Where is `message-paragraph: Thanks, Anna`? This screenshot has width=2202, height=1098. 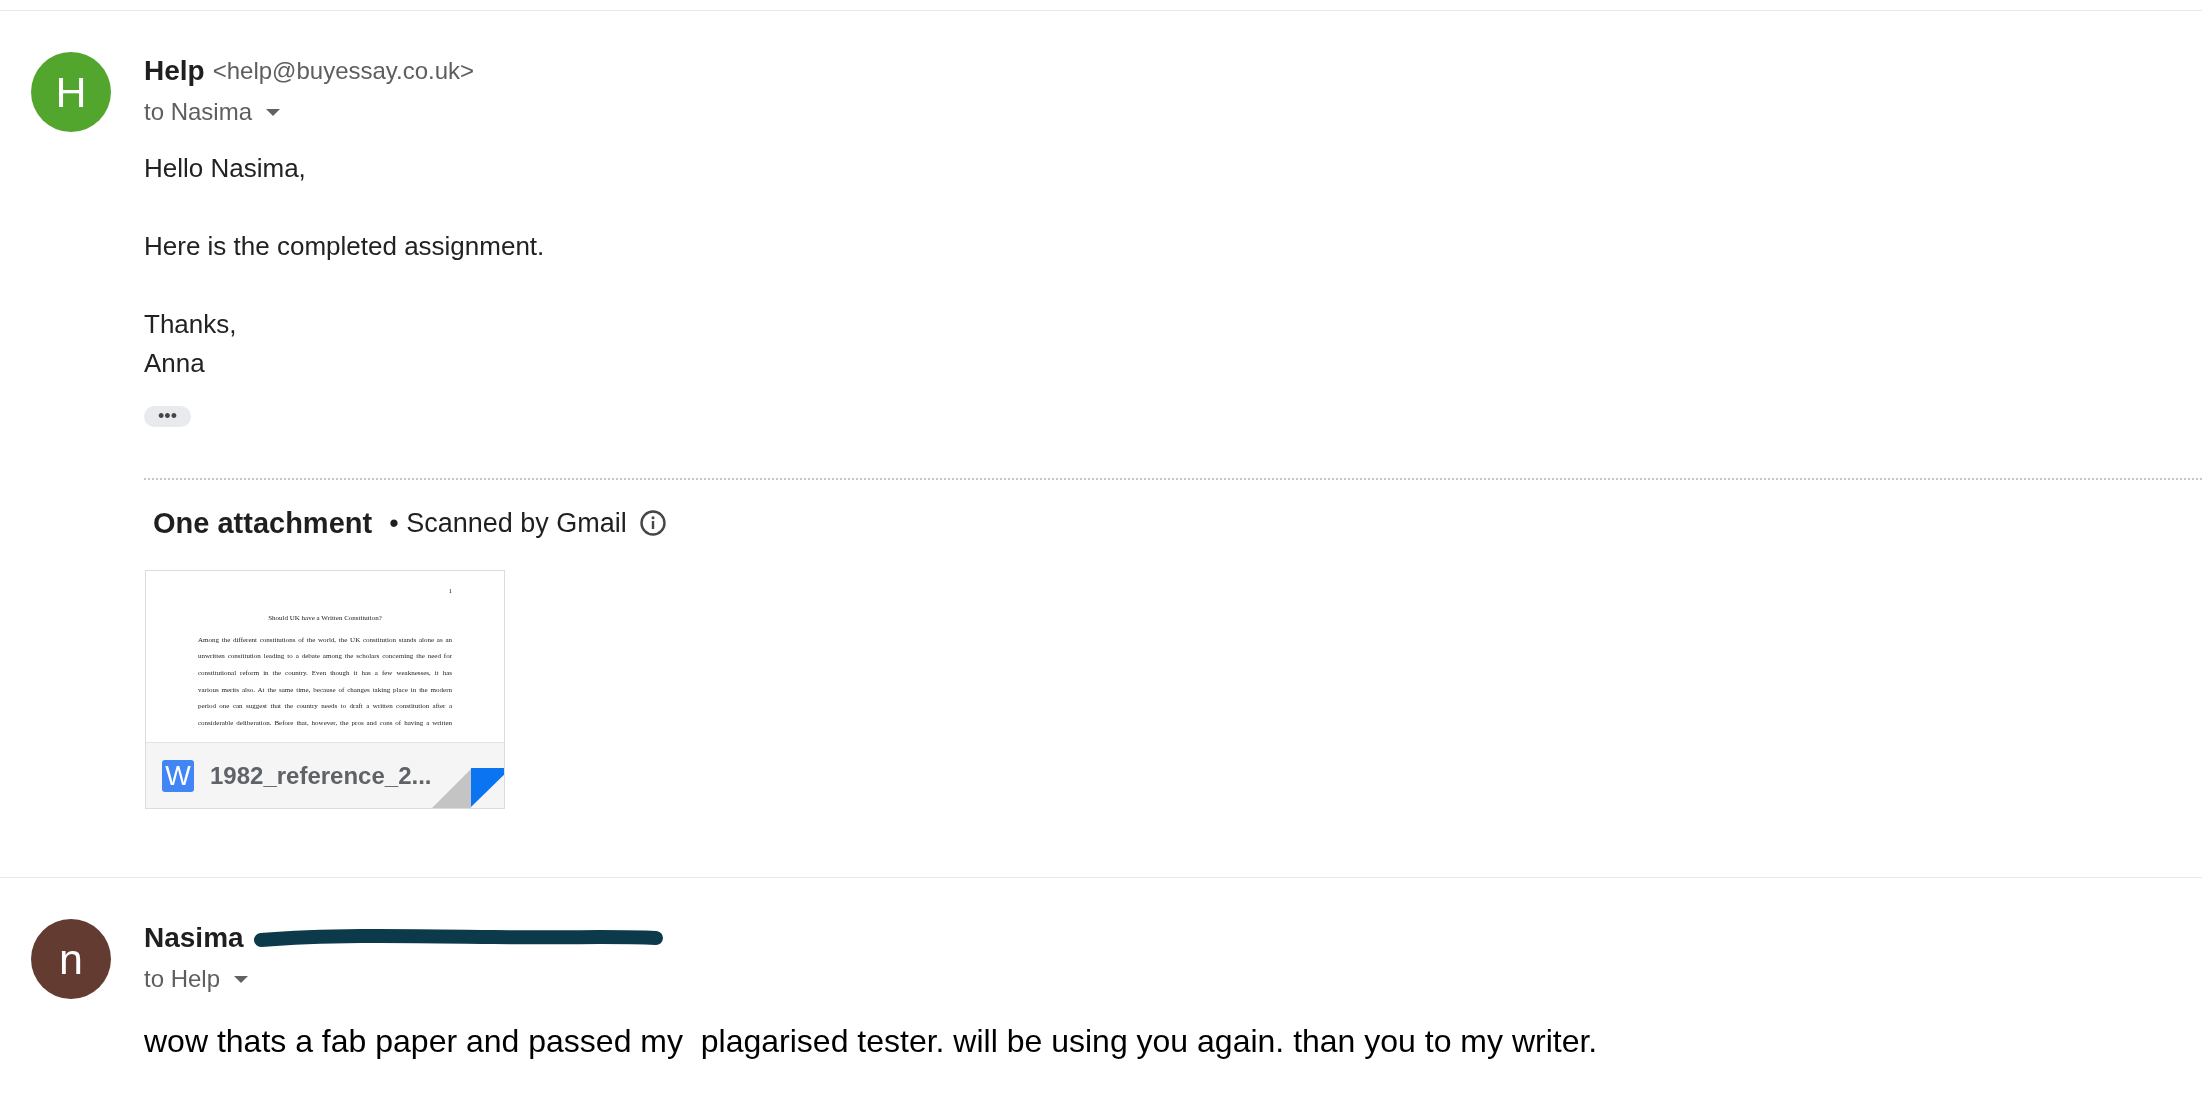
message-paragraph: Thanks, Anna is located at coordinates (191, 343).